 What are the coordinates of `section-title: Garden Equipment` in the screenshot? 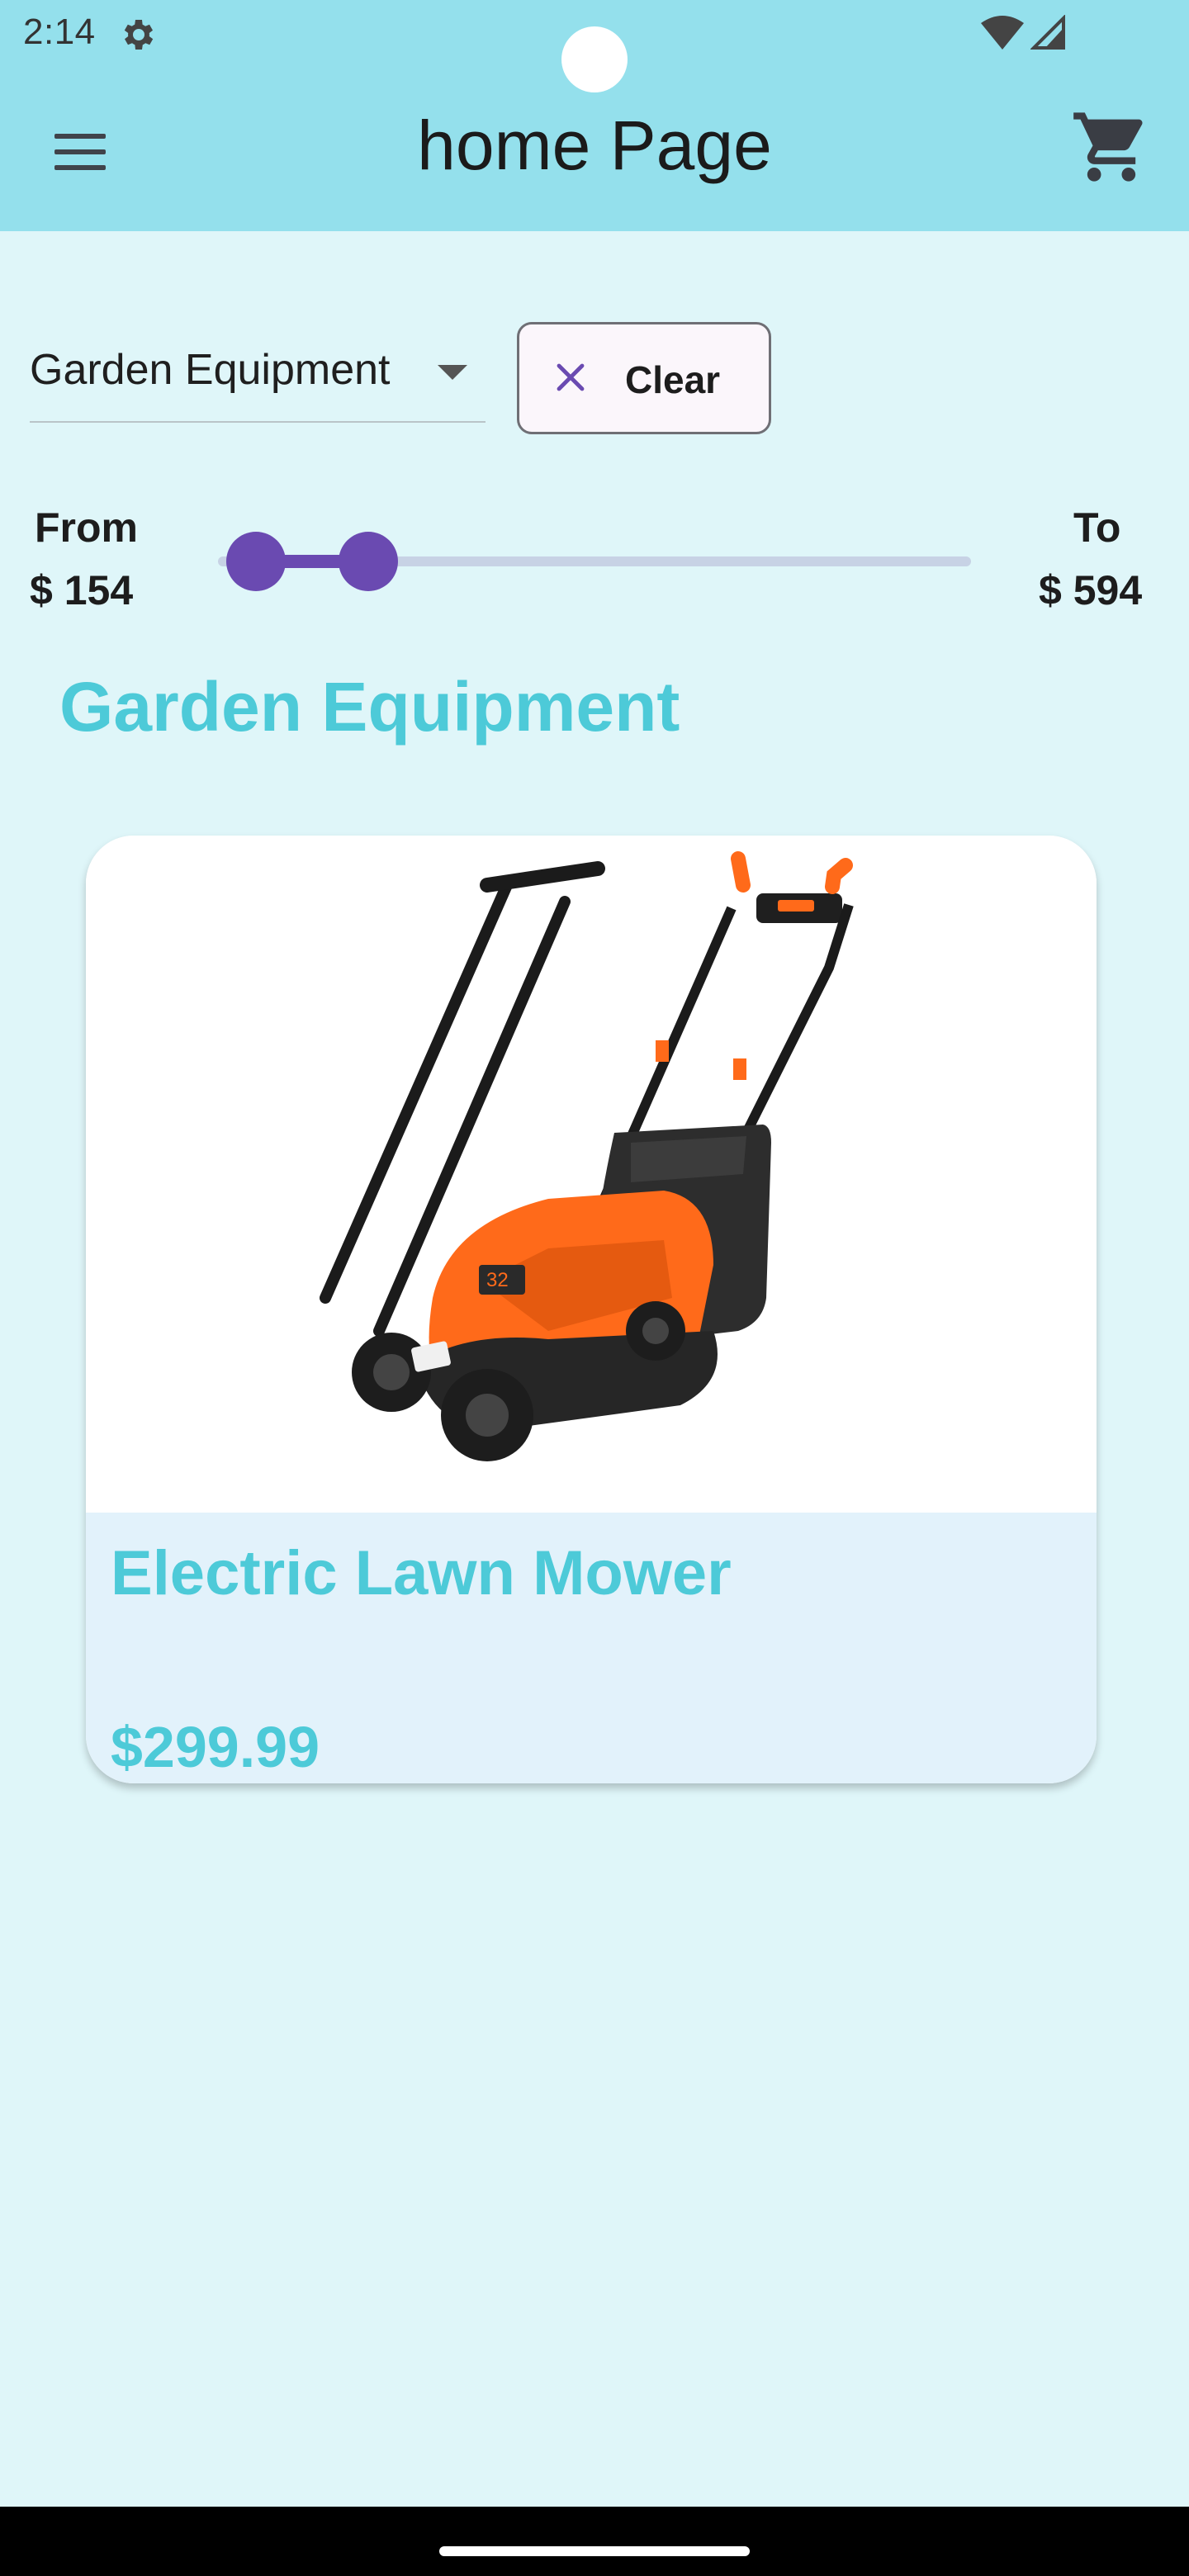 It's located at (369, 707).